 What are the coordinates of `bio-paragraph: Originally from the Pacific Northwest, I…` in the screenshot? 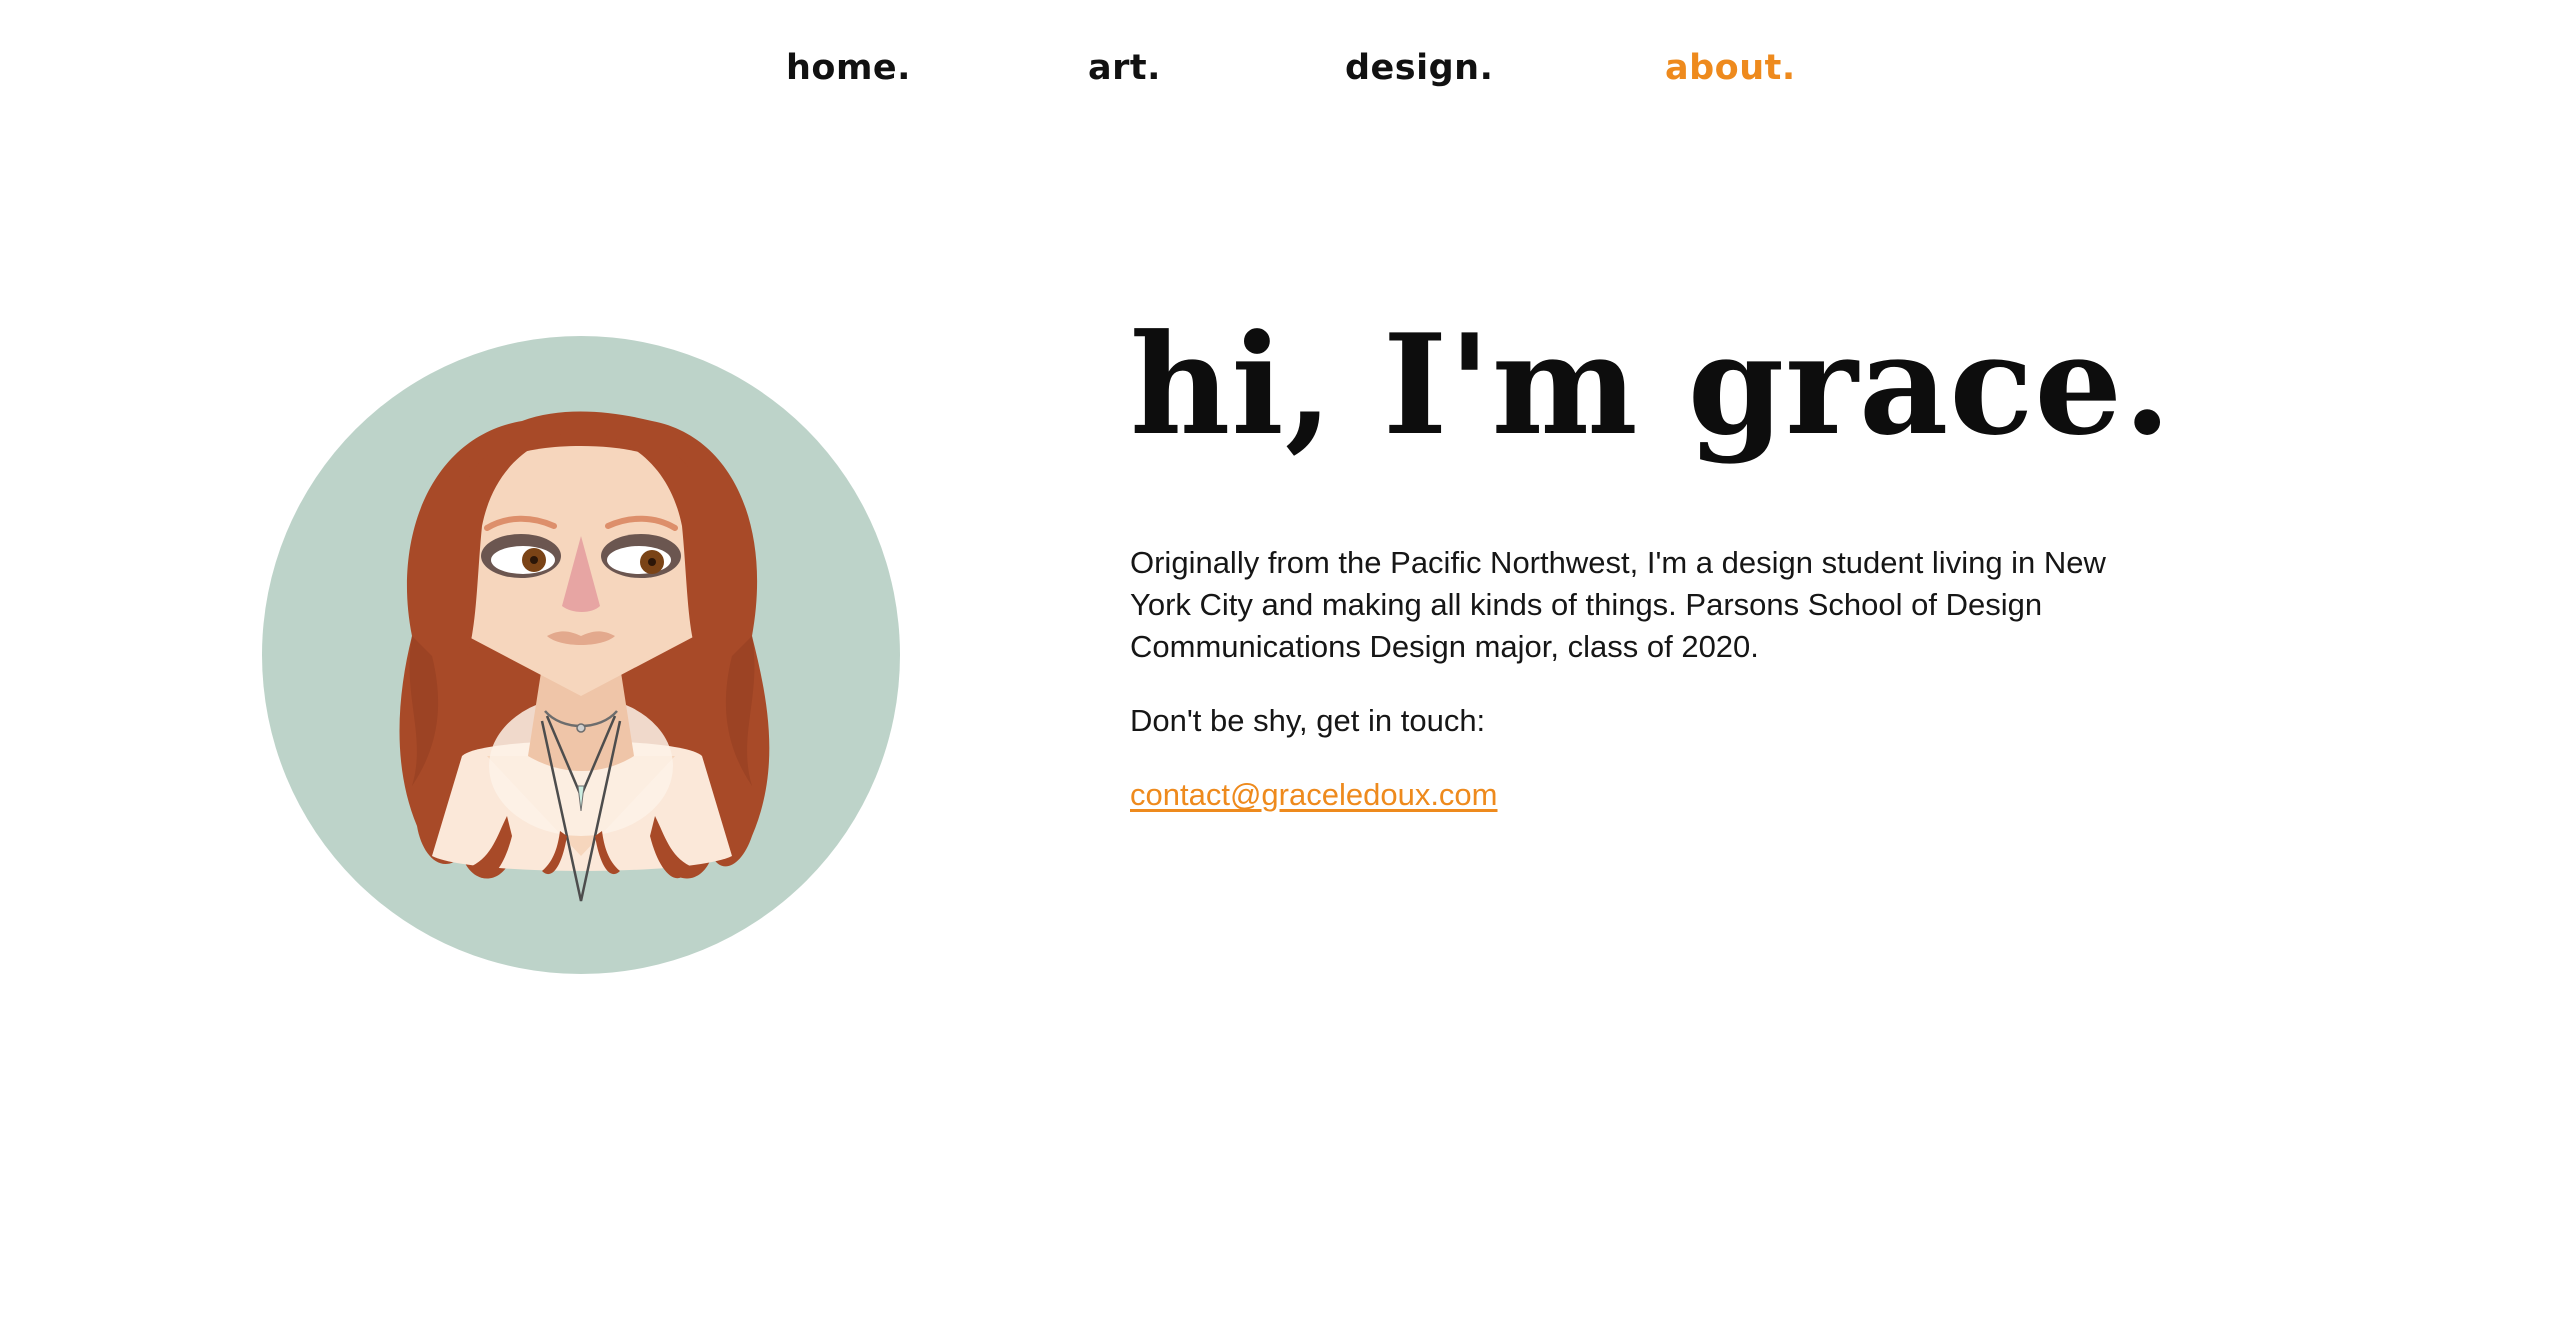 It's located at (1618, 604).